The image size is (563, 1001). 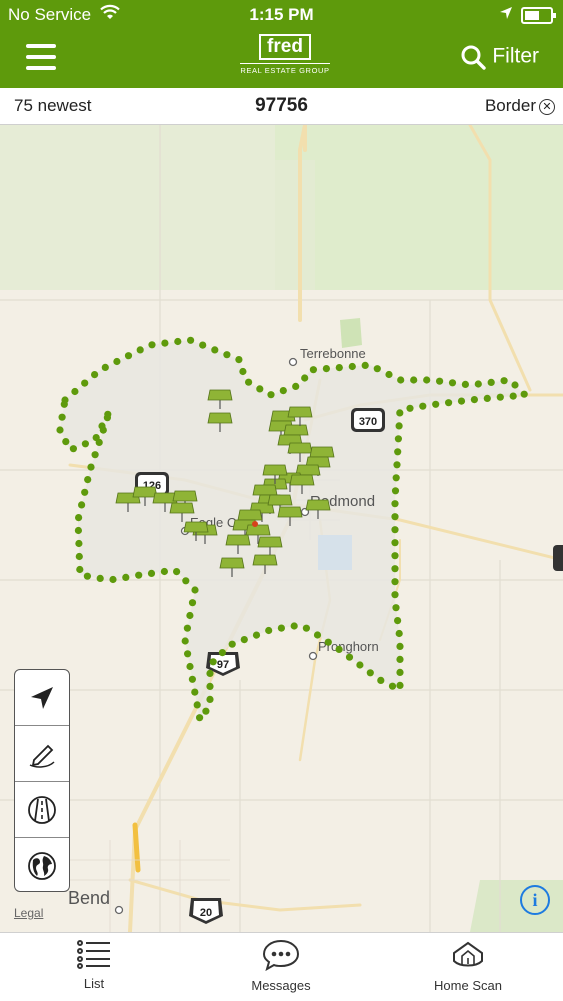 I want to click on border-clear-button: Border ✕, so click(x=520, y=106).